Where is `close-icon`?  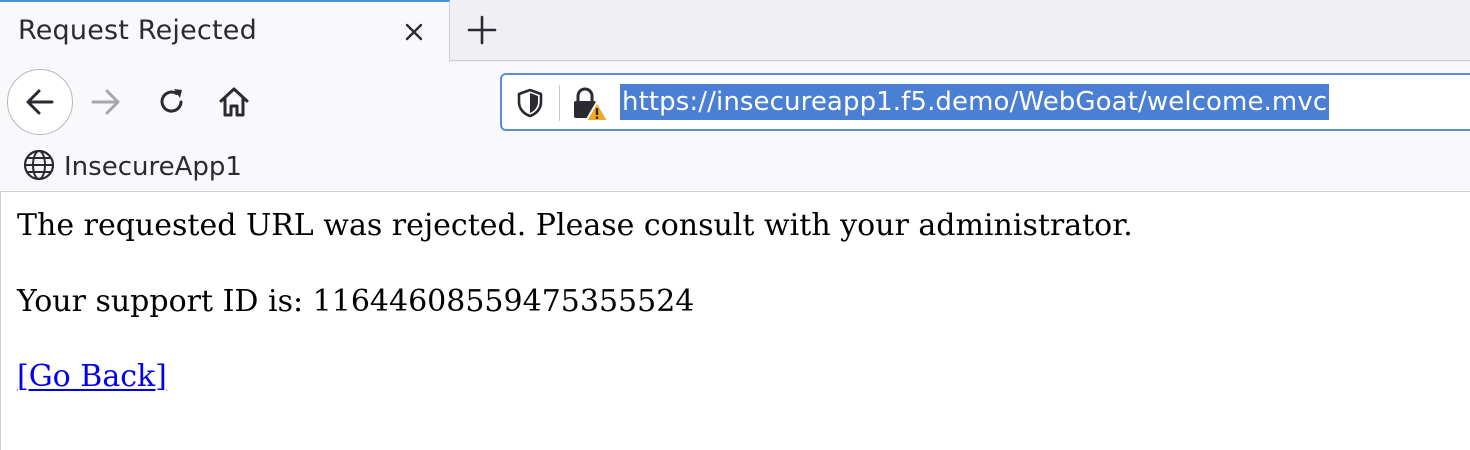
close-icon is located at coordinates (414, 32).